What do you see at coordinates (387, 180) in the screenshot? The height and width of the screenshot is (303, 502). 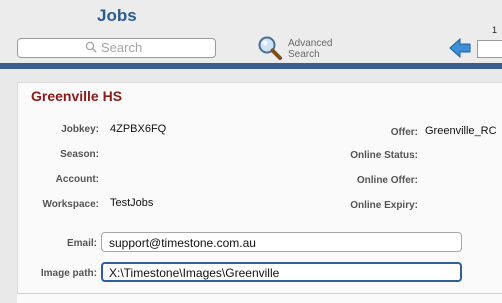 I see `online-offer-label: Online Offer:` at bounding box center [387, 180].